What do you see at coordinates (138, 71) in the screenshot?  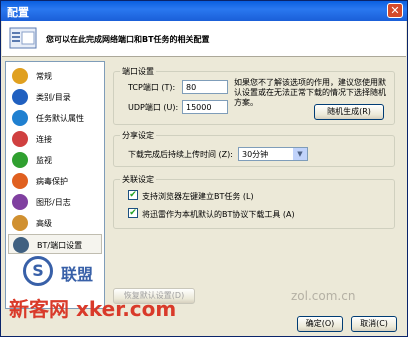 I see `port-settings-title: 端口设置` at bounding box center [138, 71].